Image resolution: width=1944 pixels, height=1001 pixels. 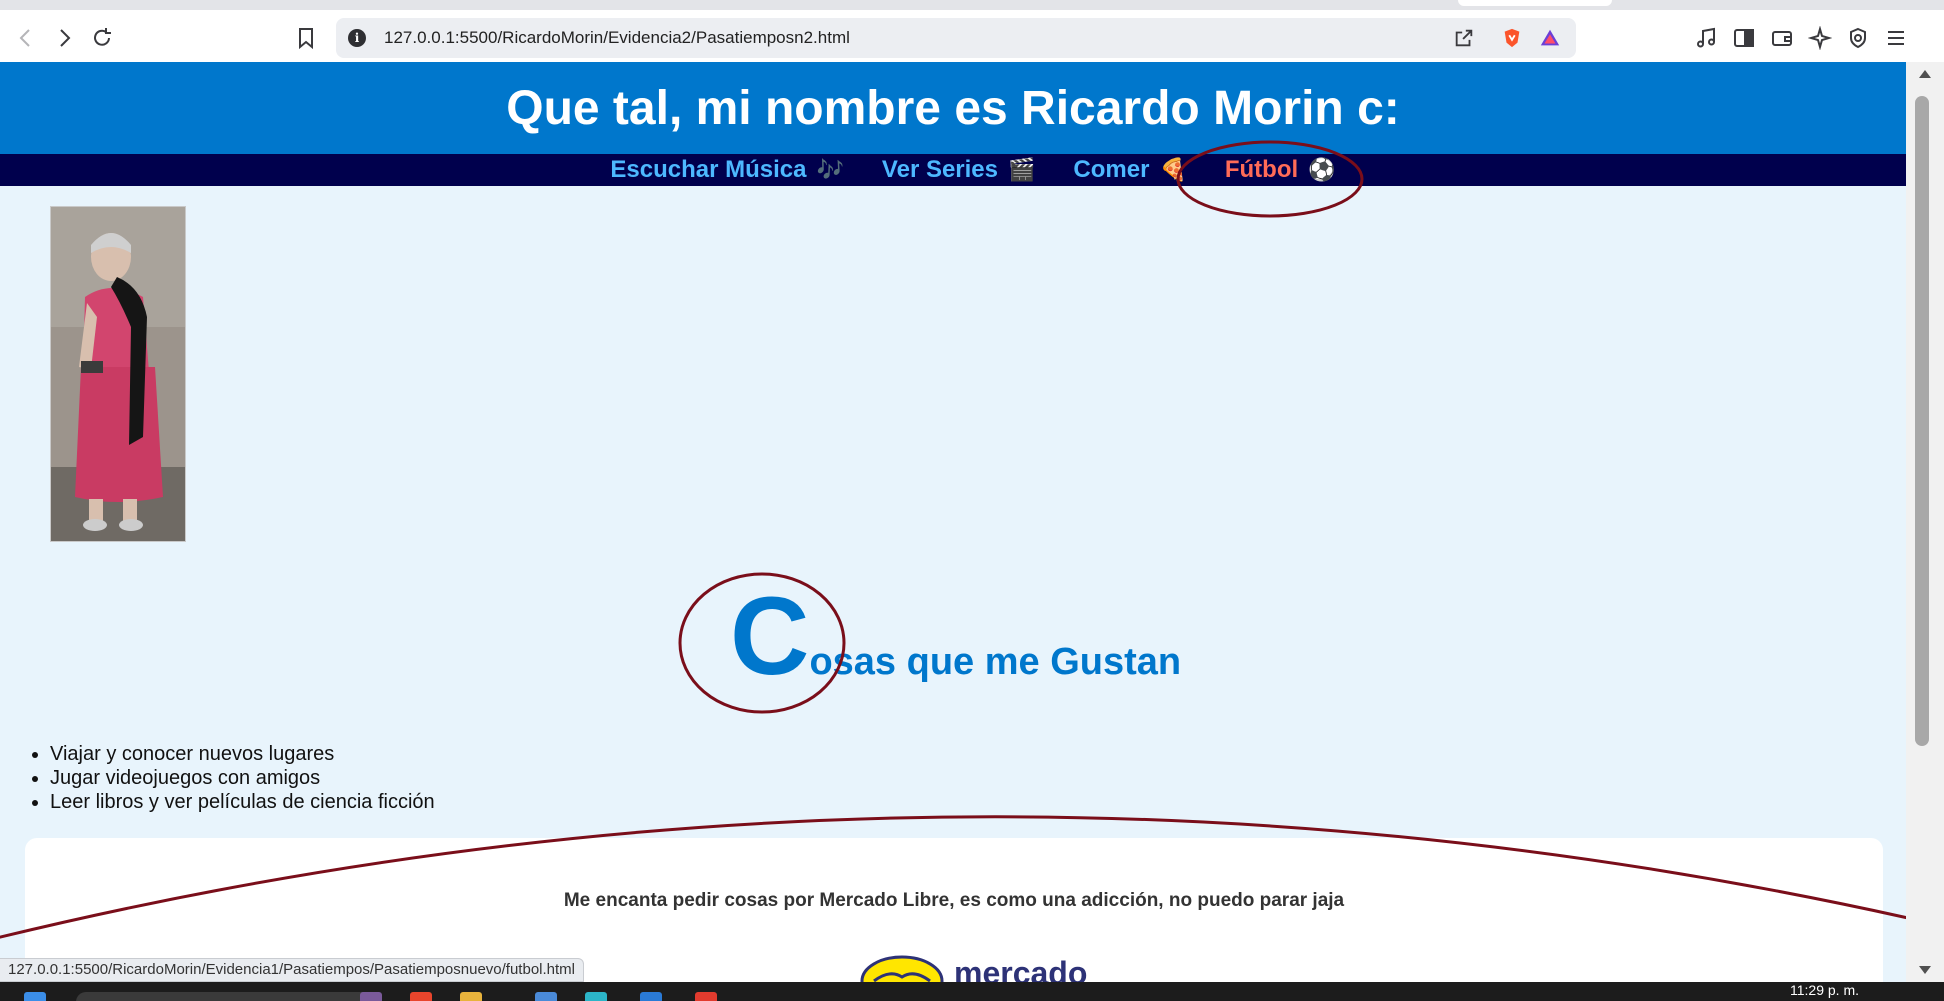 What do you see at coordinates (972, 991) in the screenshot?
I see `os-taskbar: 11:29 p. m.` at bounding box center [972, 991].